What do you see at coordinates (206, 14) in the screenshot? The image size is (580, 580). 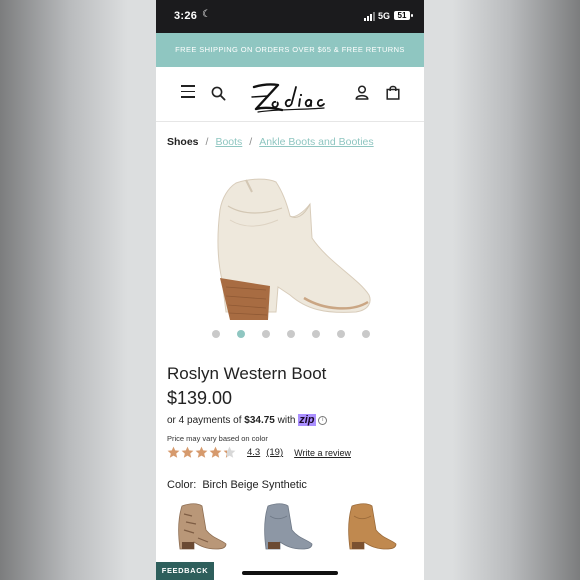 I see `moon-icon: ☾` at bounding box center [206, 14].